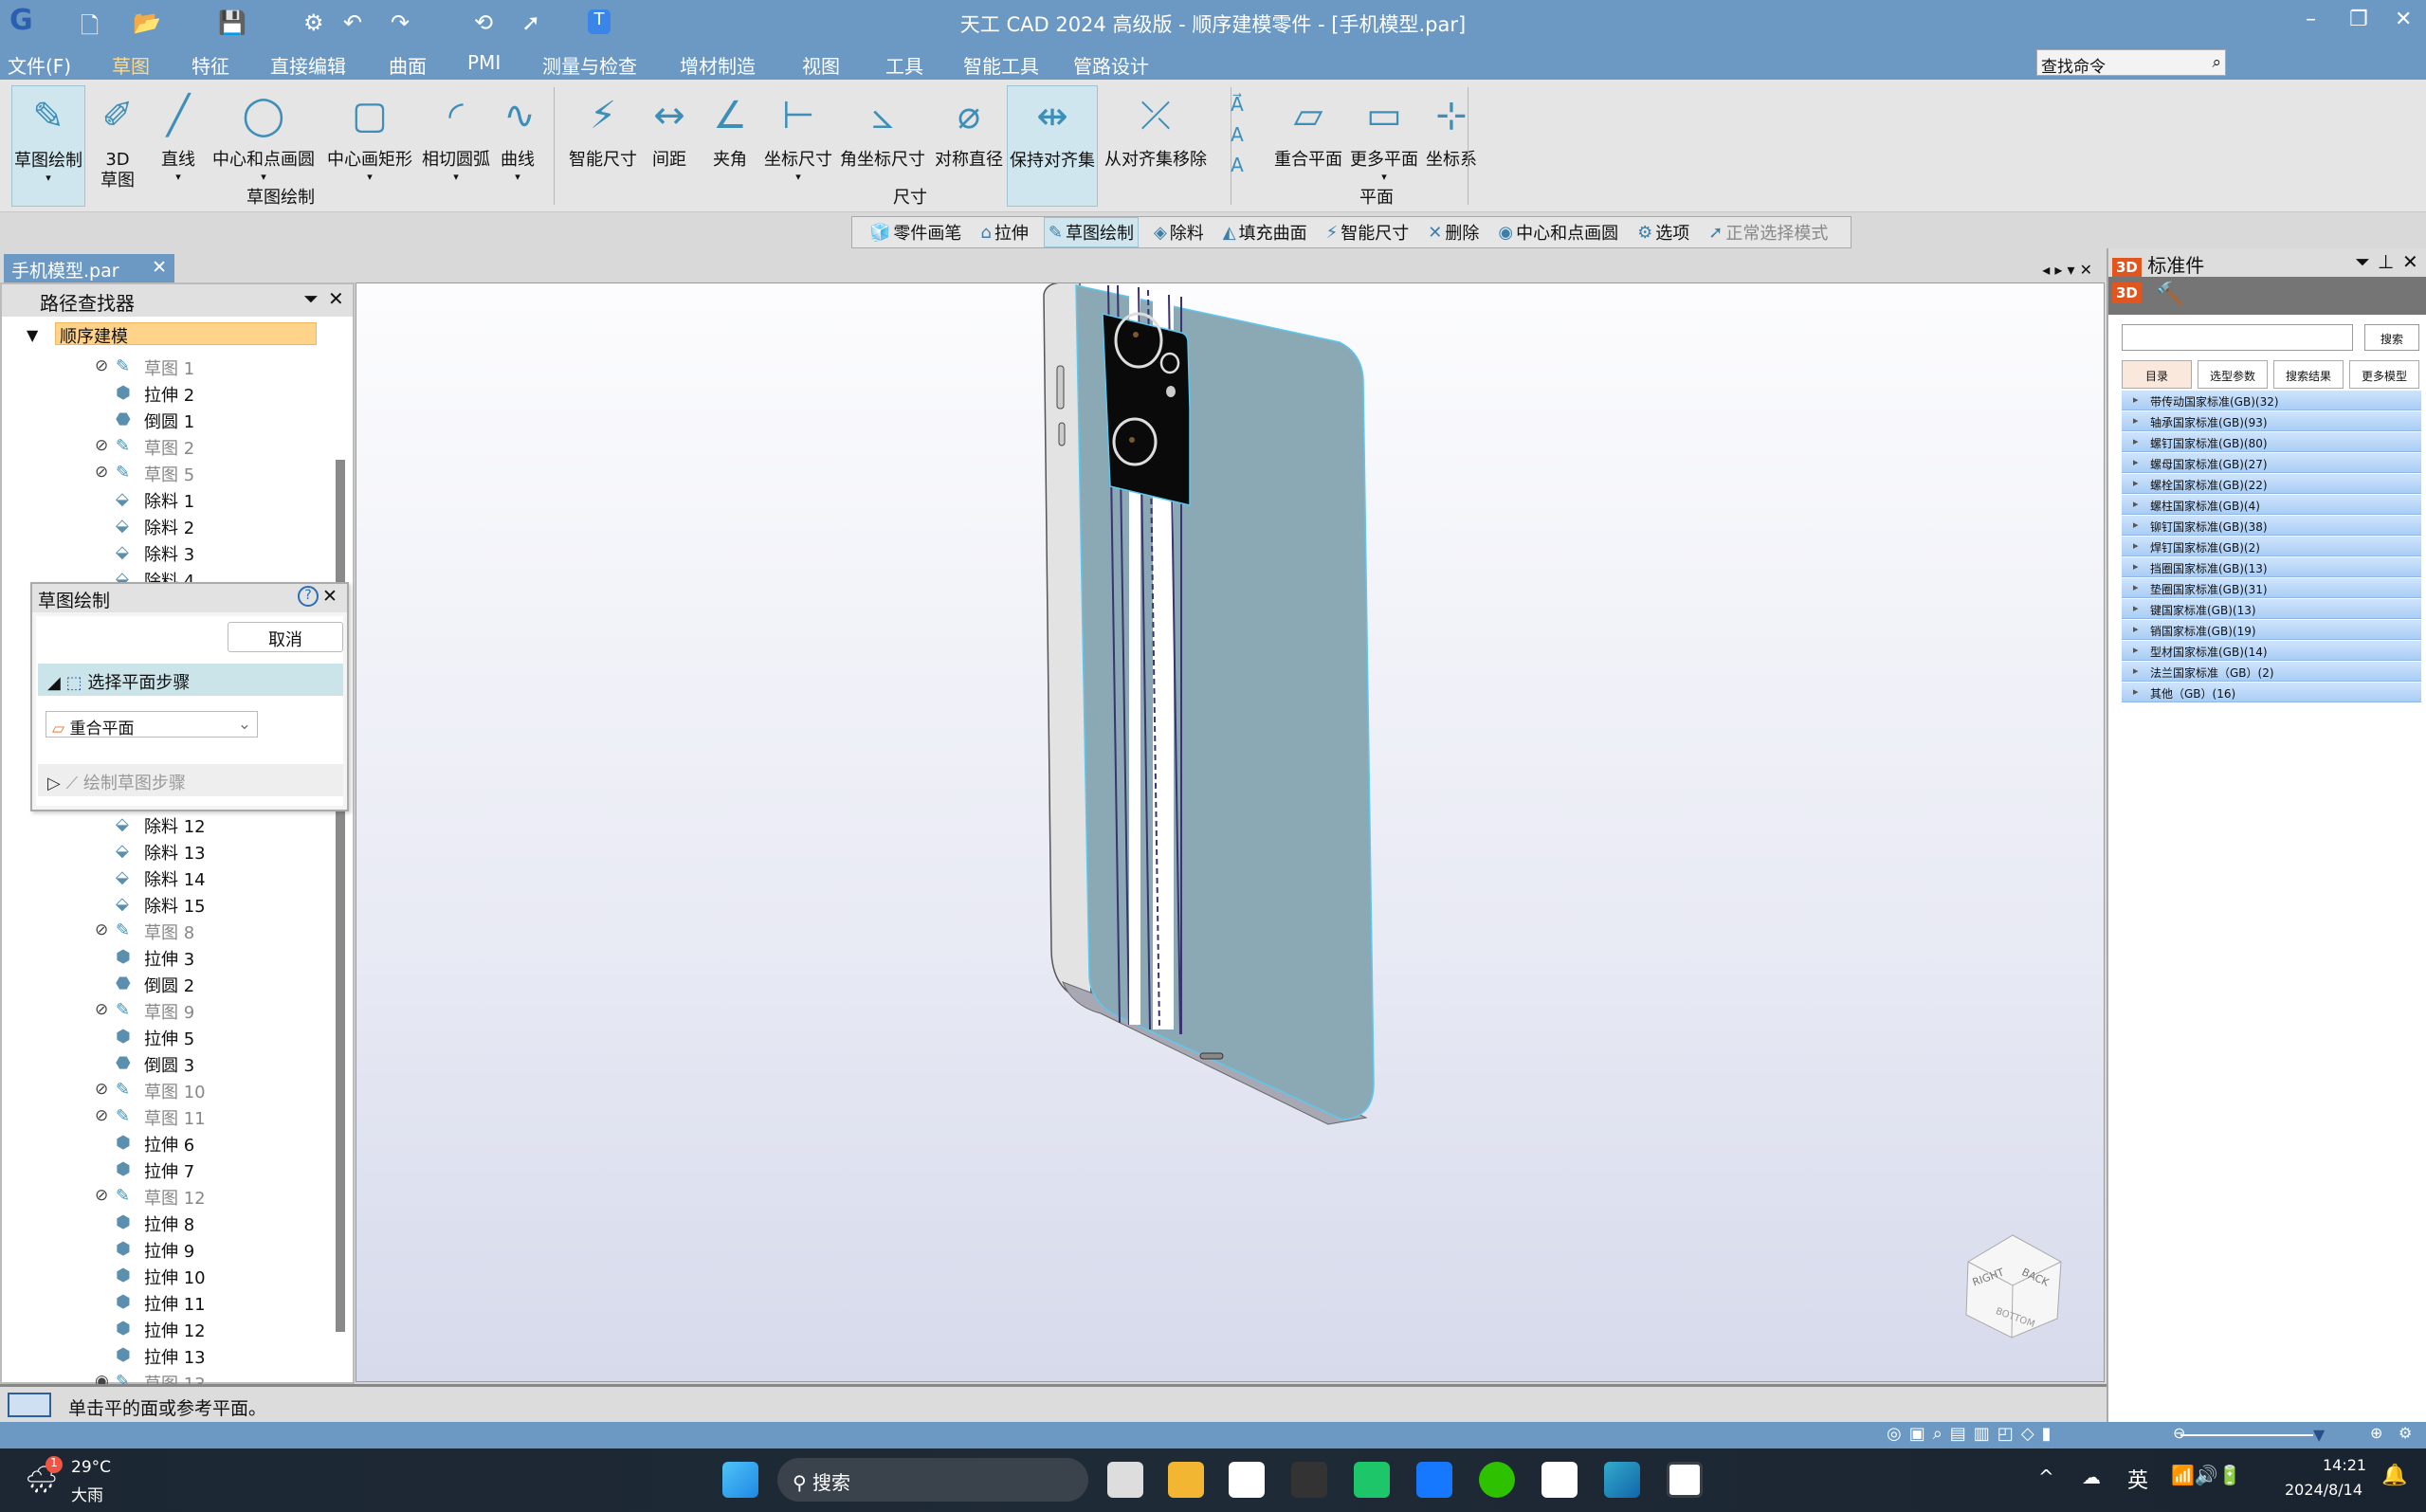 The image size is (2426, 1512). I want to click on zoom-slider-thumb: ▼, so click(2319, 1435).